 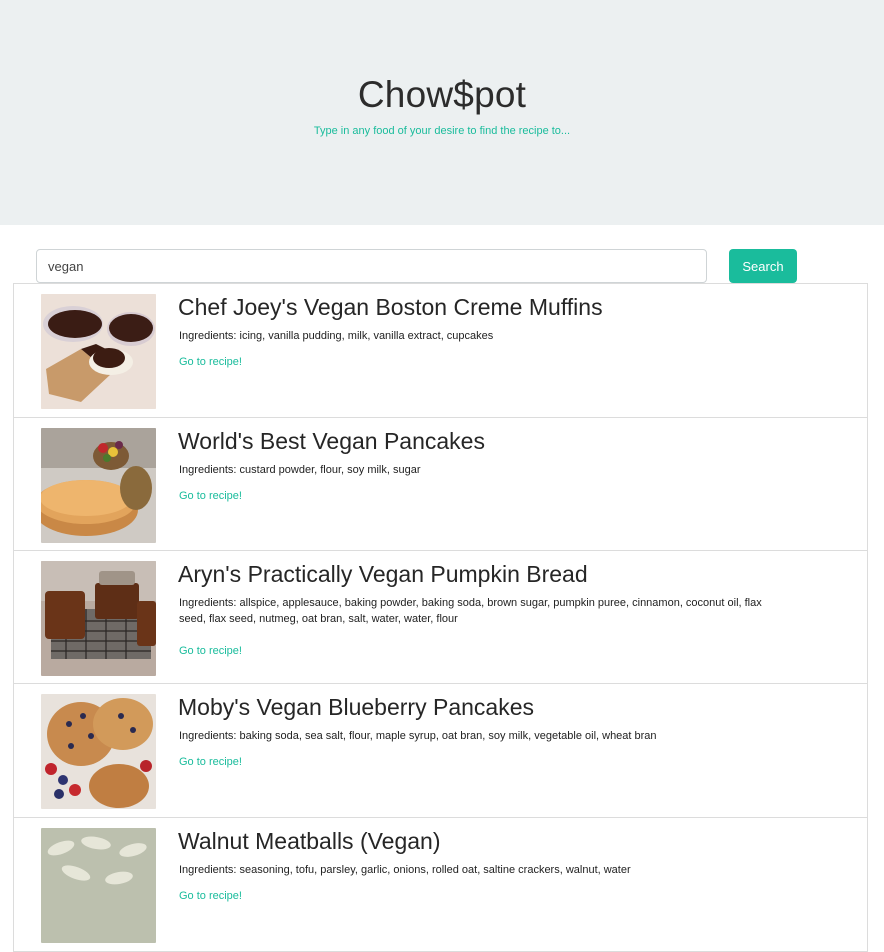 I want to click on search-button: Search, so click(x=763, y=266).